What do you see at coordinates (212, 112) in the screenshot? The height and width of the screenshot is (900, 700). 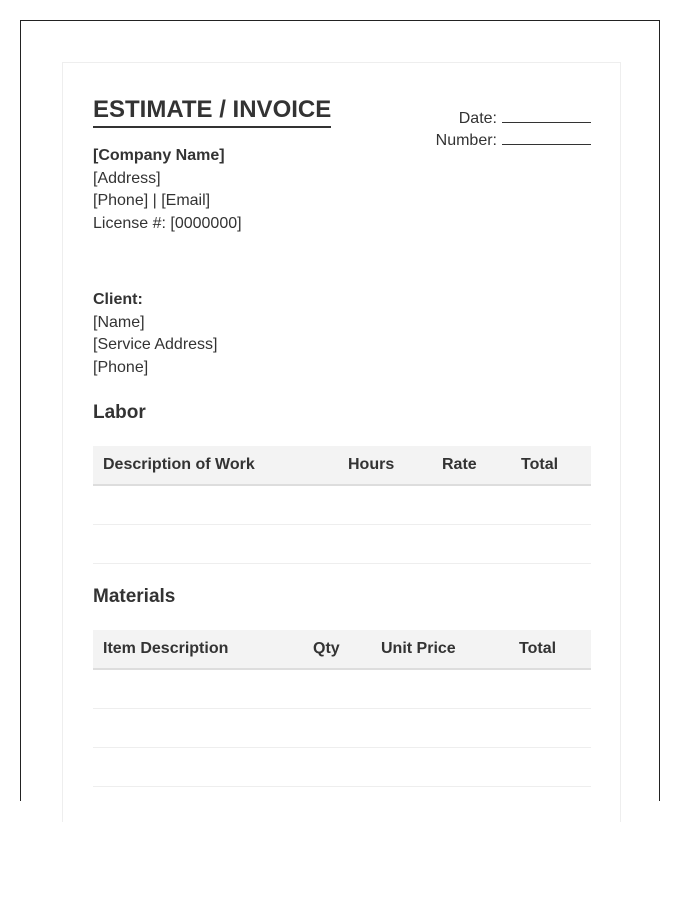 I see `document-title: ESTIMATE / INVOICE` at bounding box center [212, 112].